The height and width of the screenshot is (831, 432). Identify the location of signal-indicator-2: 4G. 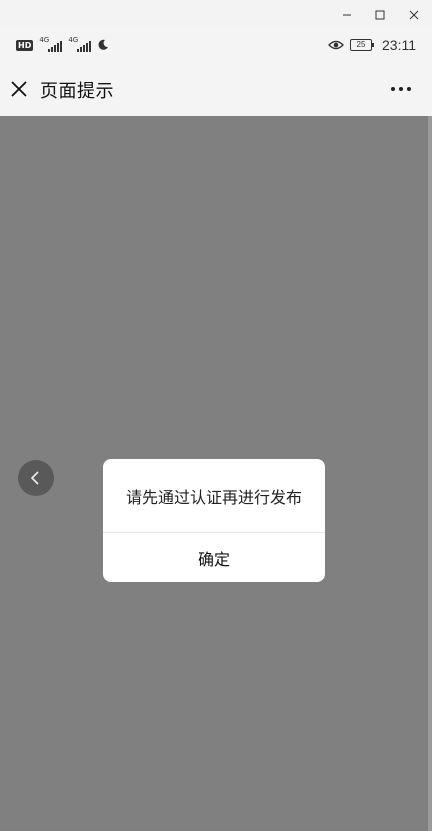
(80, 44).